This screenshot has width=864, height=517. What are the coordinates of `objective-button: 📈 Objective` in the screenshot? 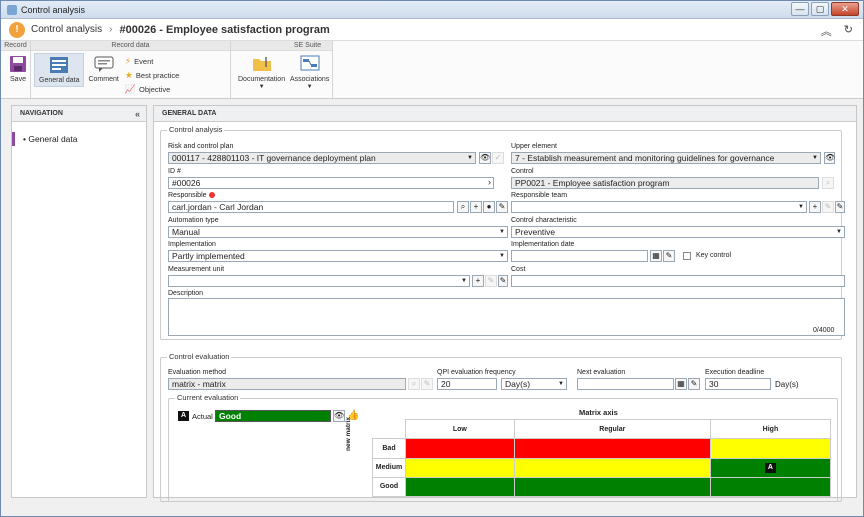 It's located at (155, 89).